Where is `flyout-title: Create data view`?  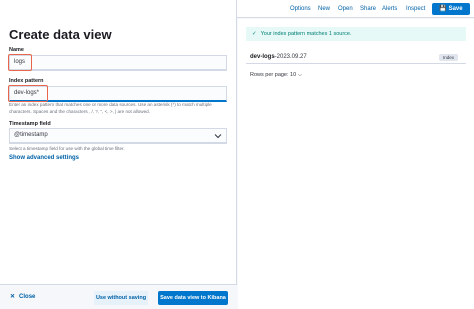 flyout-title: Create data view is located at coordinates (60, 34).